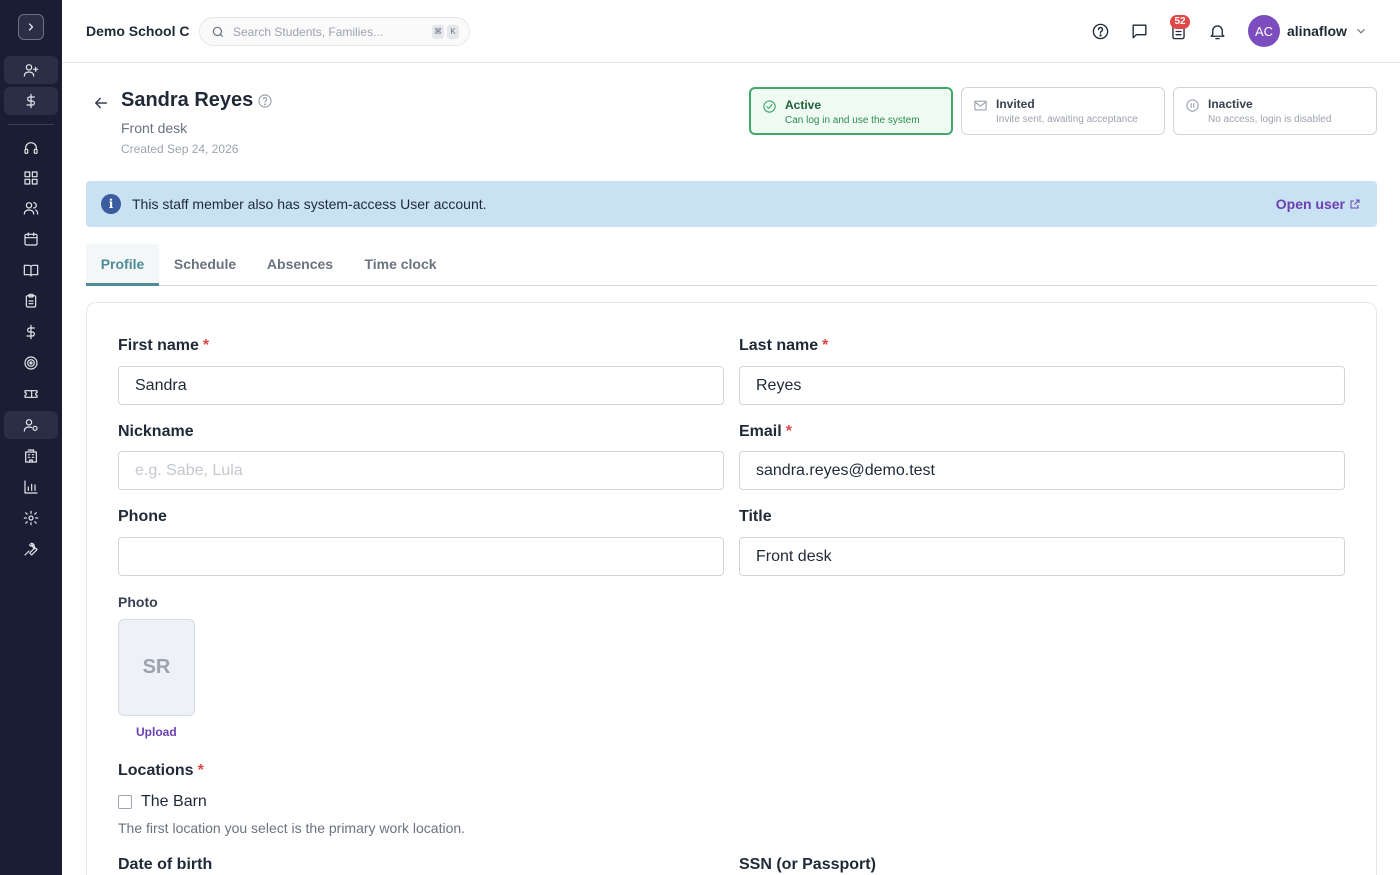  What do you see at coordinates (156, 667) in the screenshot?
I see `photo-placeholder: SR` at bounding box center [156, 667].